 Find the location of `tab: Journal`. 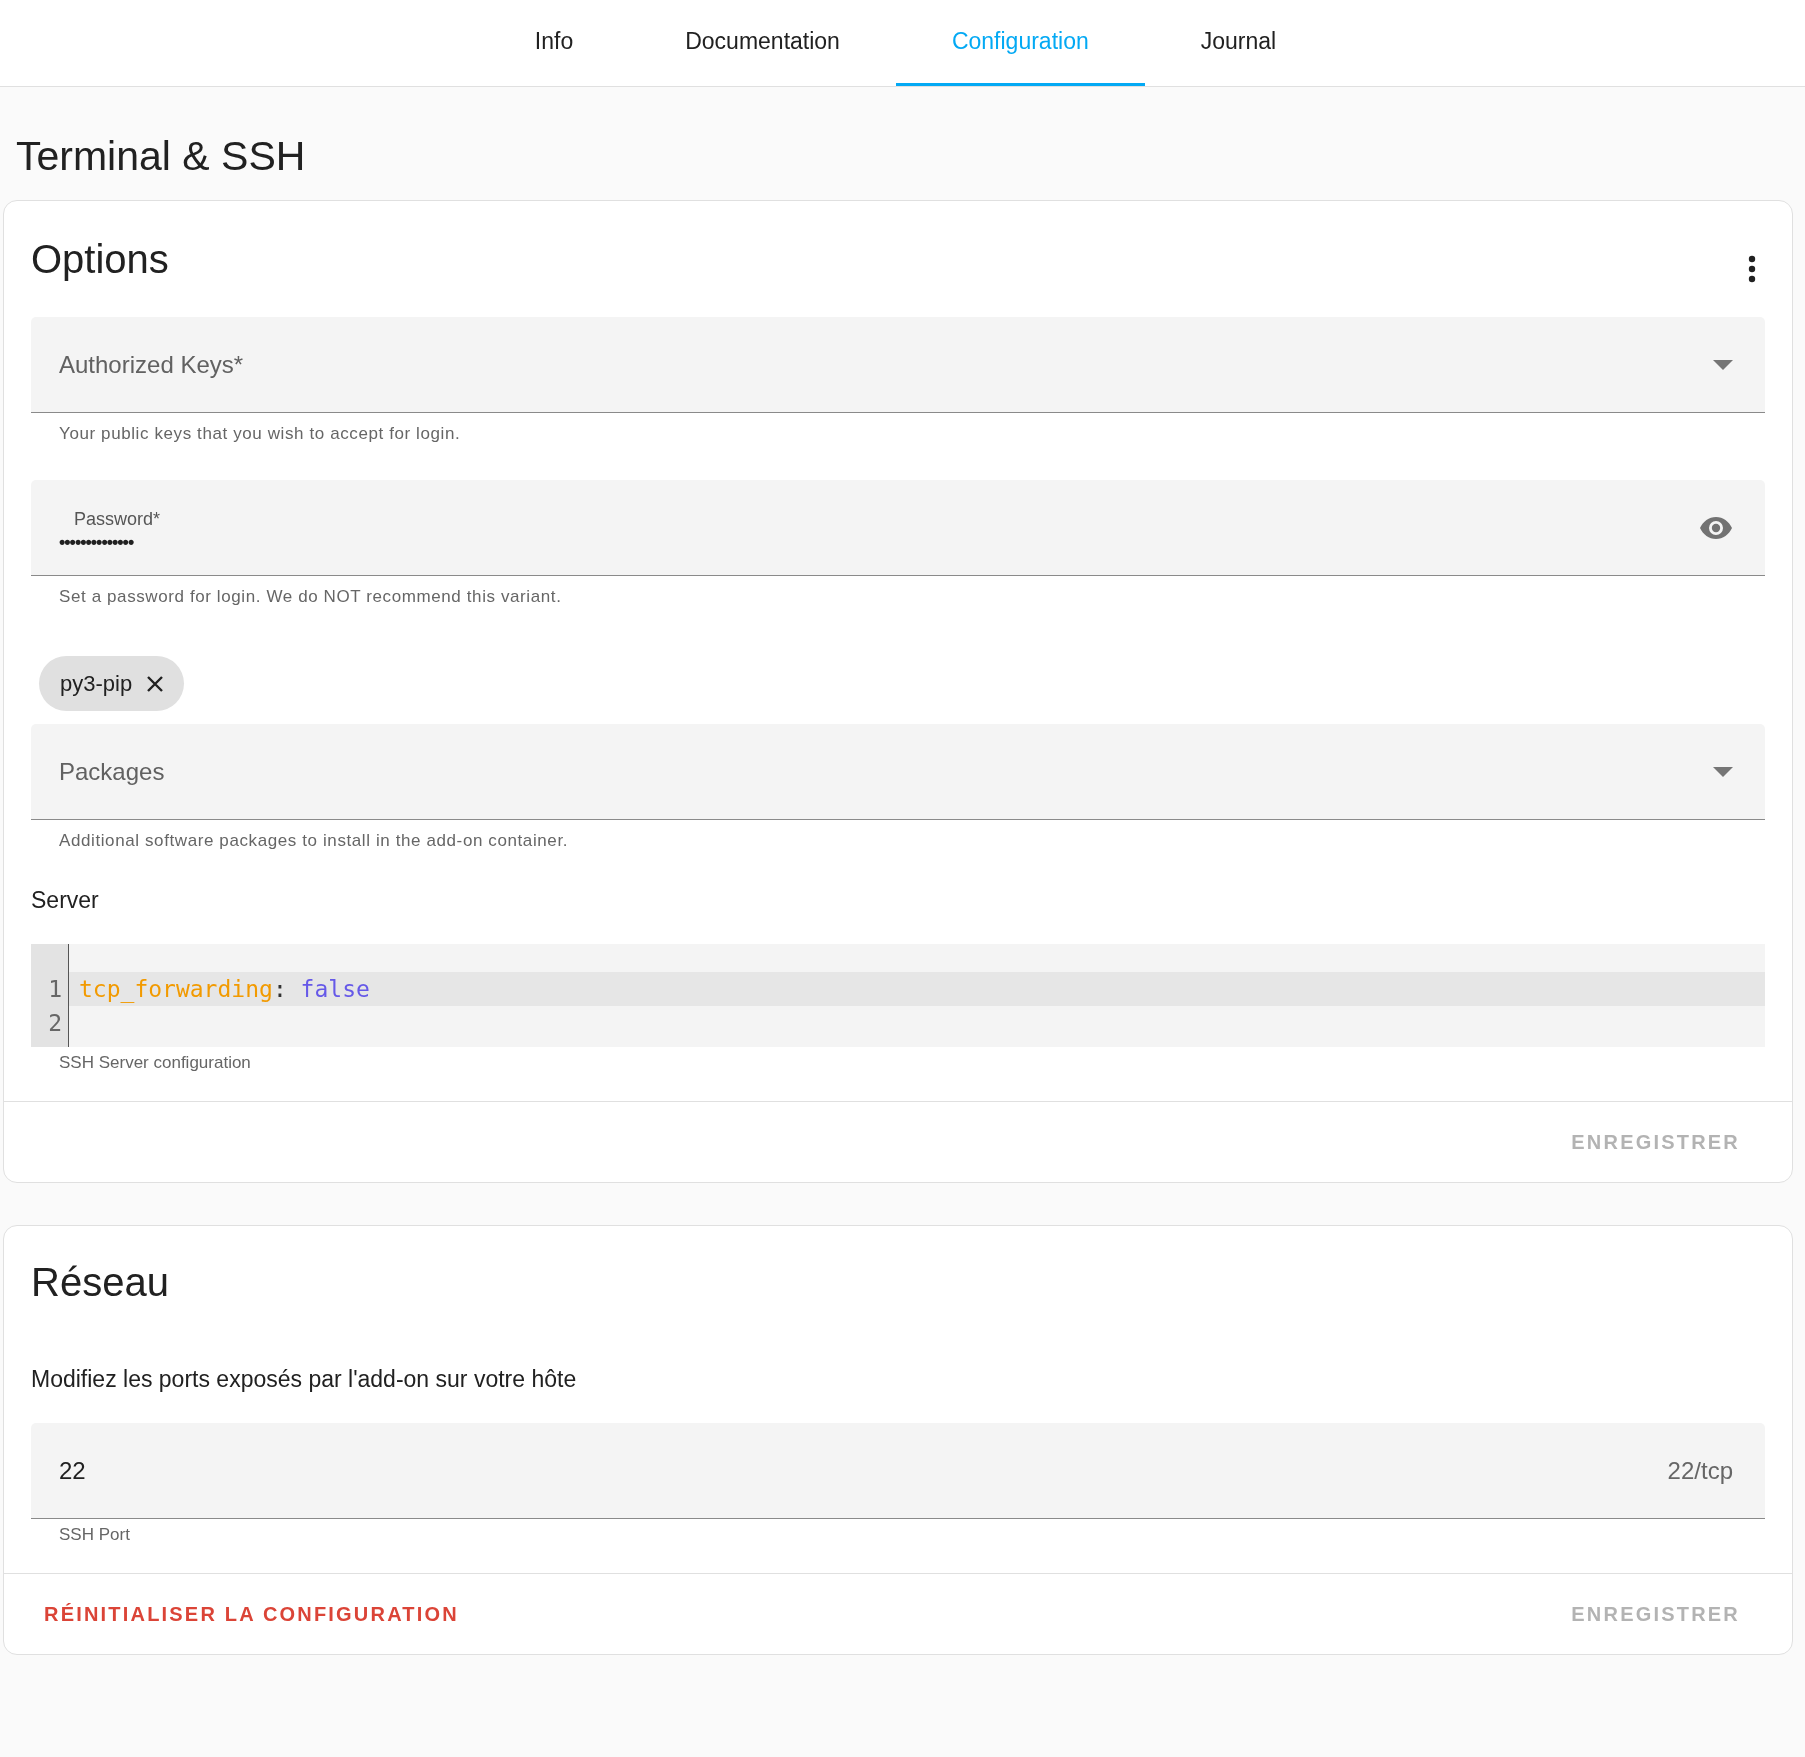

tab: Journal is located at coordinates (1238, 43).